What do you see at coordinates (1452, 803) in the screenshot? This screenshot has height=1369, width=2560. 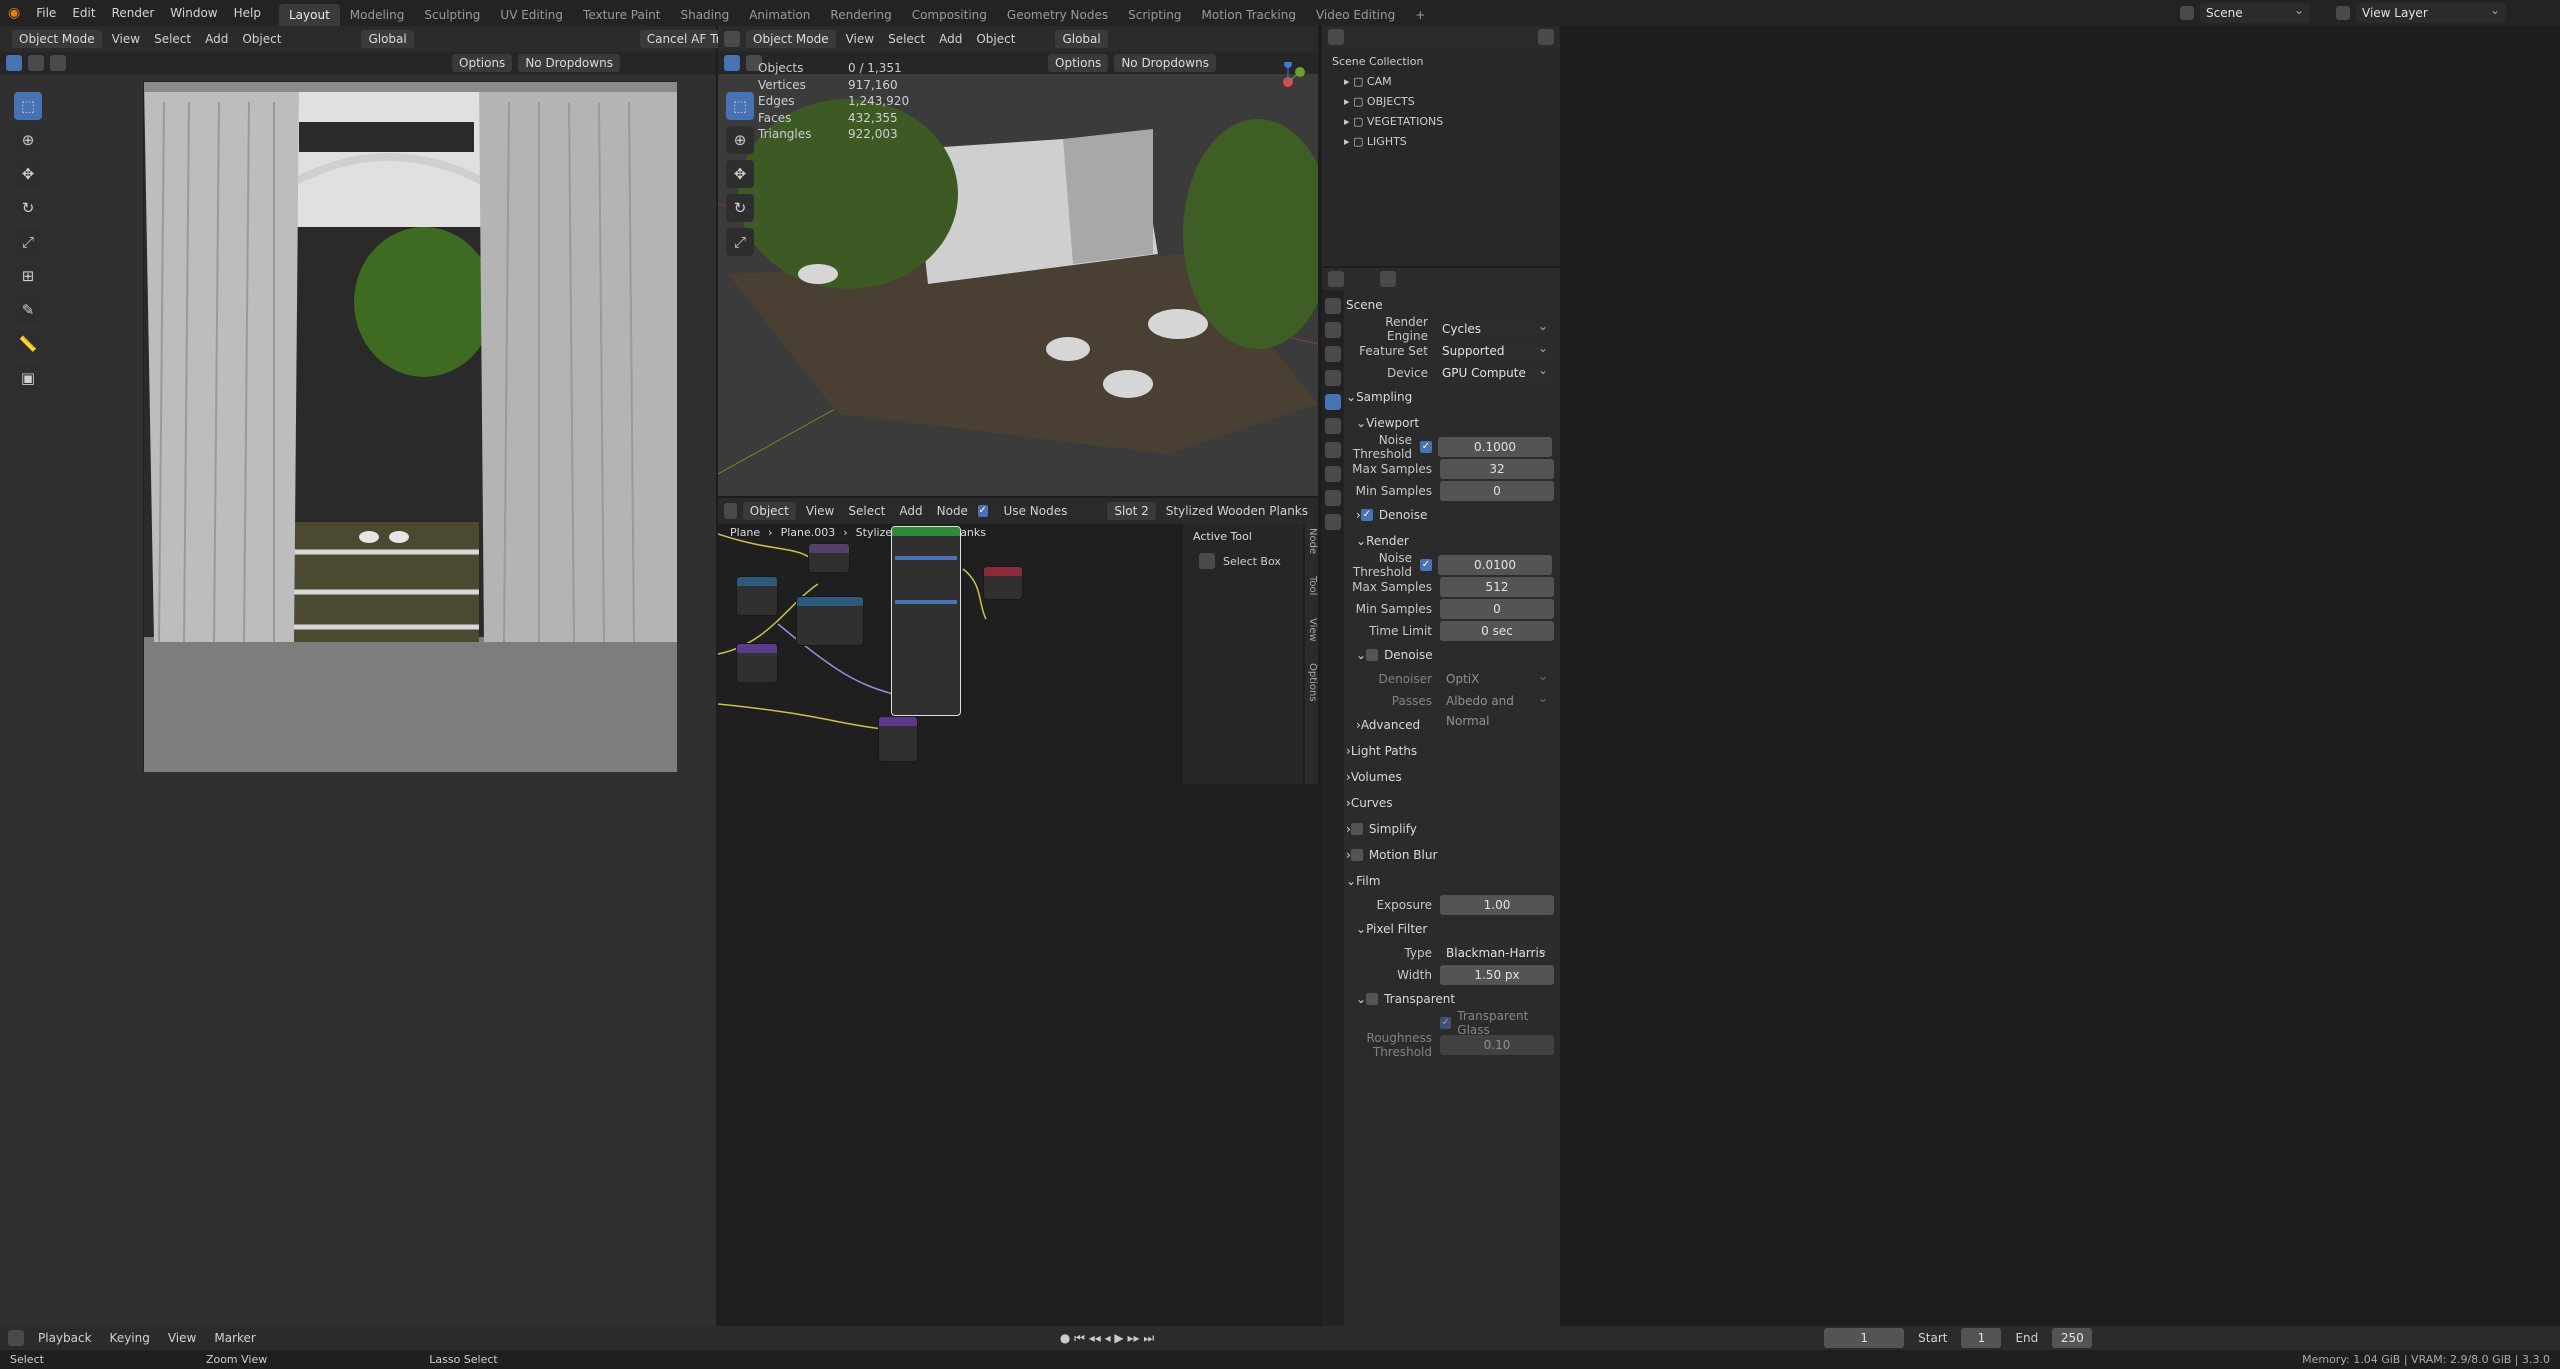 I see `curves-panel: › Curves` at bounding box center [1452, 803].